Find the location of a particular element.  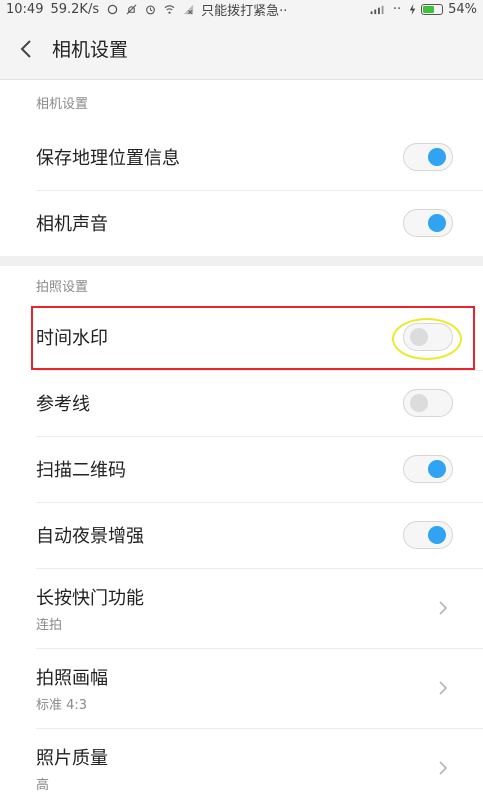

status-carrier: 只能拨打紧急·· is located at coordinates (244, 11).